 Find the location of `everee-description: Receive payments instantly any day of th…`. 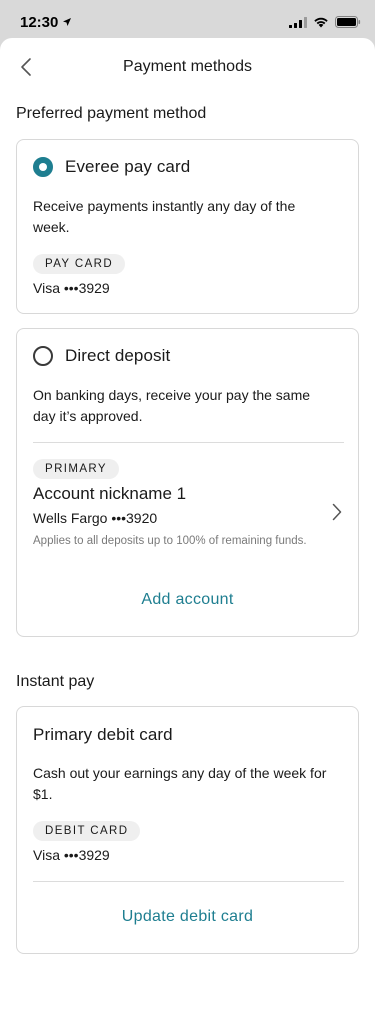

everee-description: Receive payments instantly any day of th… is located at coordinates (164, 216).